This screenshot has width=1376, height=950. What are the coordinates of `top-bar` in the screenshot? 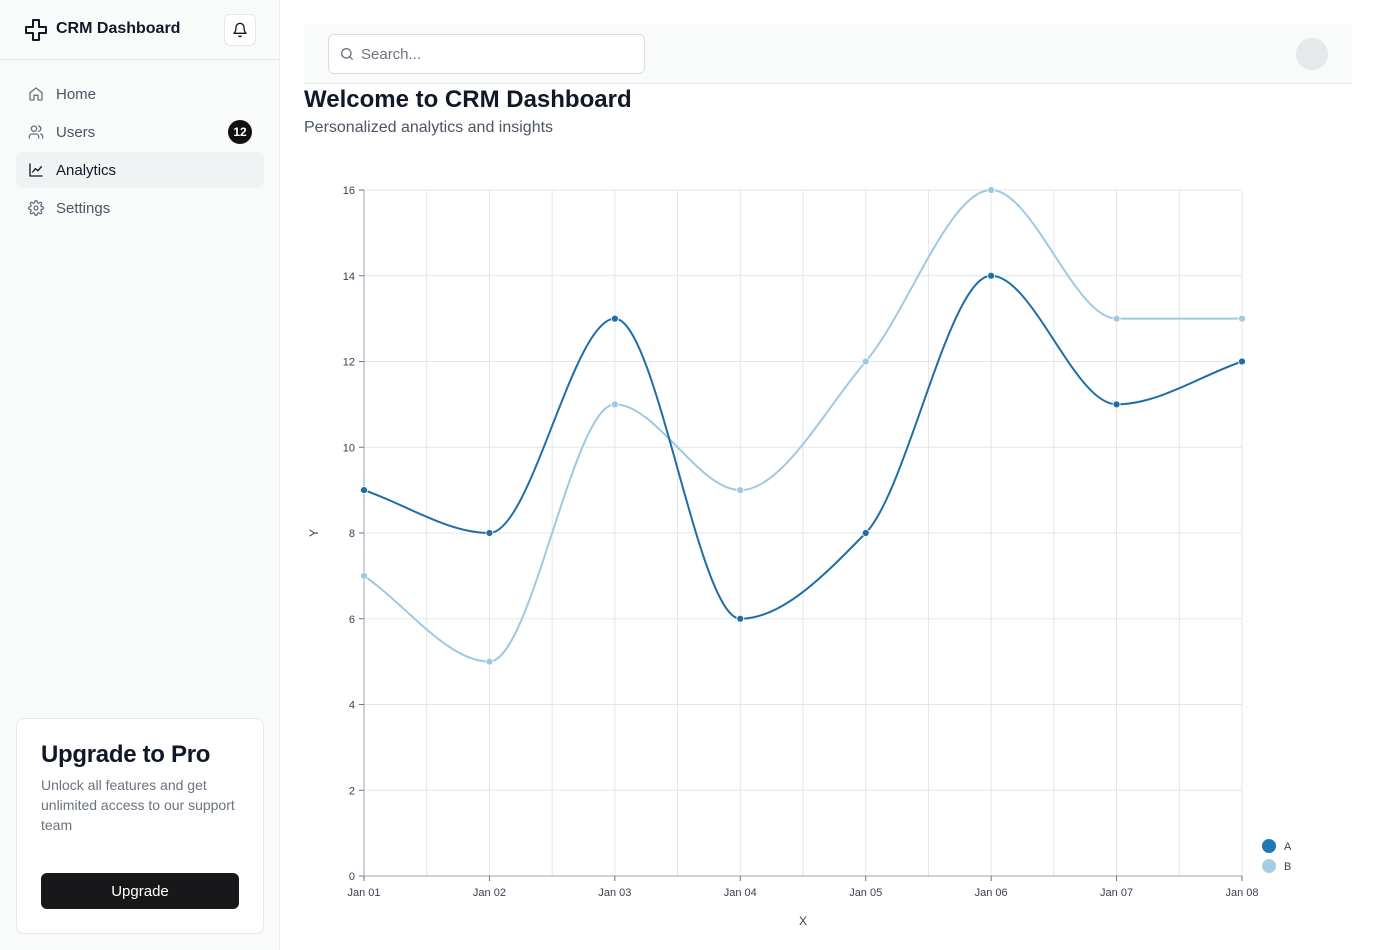 It's located at (828, 54).